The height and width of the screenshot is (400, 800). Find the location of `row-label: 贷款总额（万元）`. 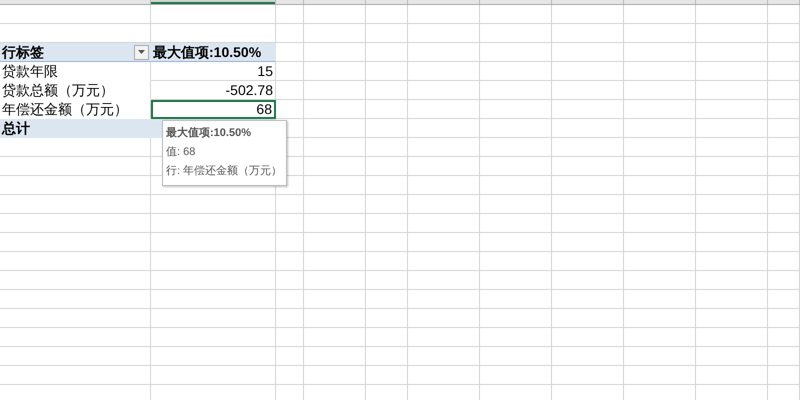

row-label: 贷款总额（万元） is located at coordinates (75, 90).